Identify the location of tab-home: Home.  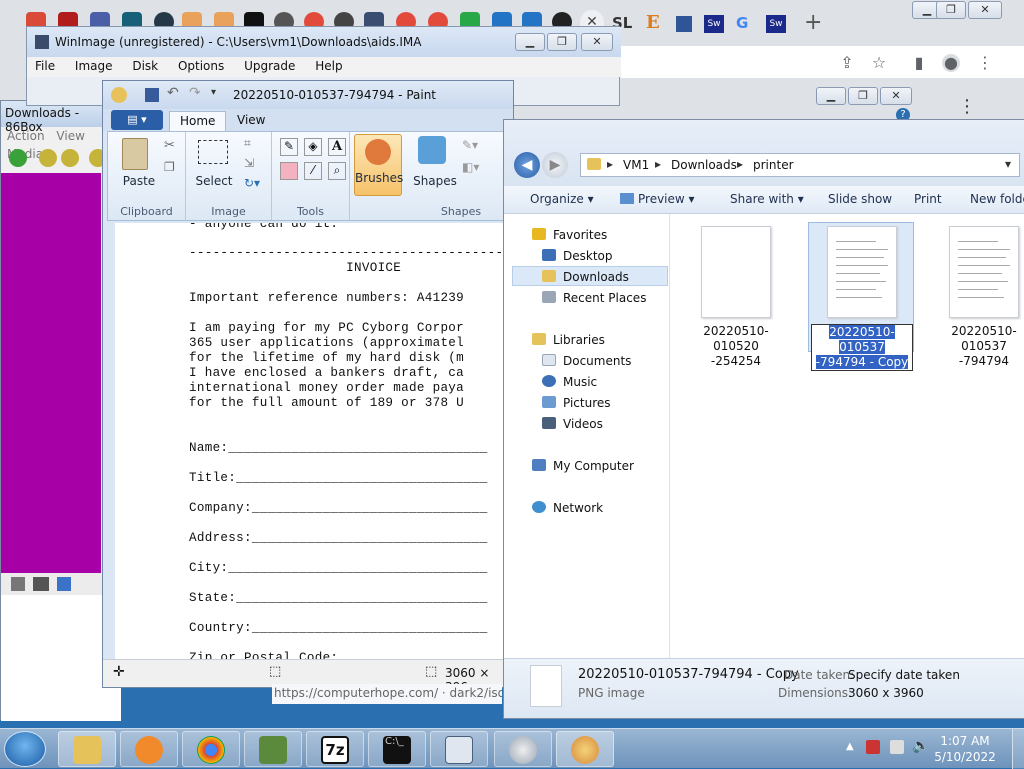
(198, 121).